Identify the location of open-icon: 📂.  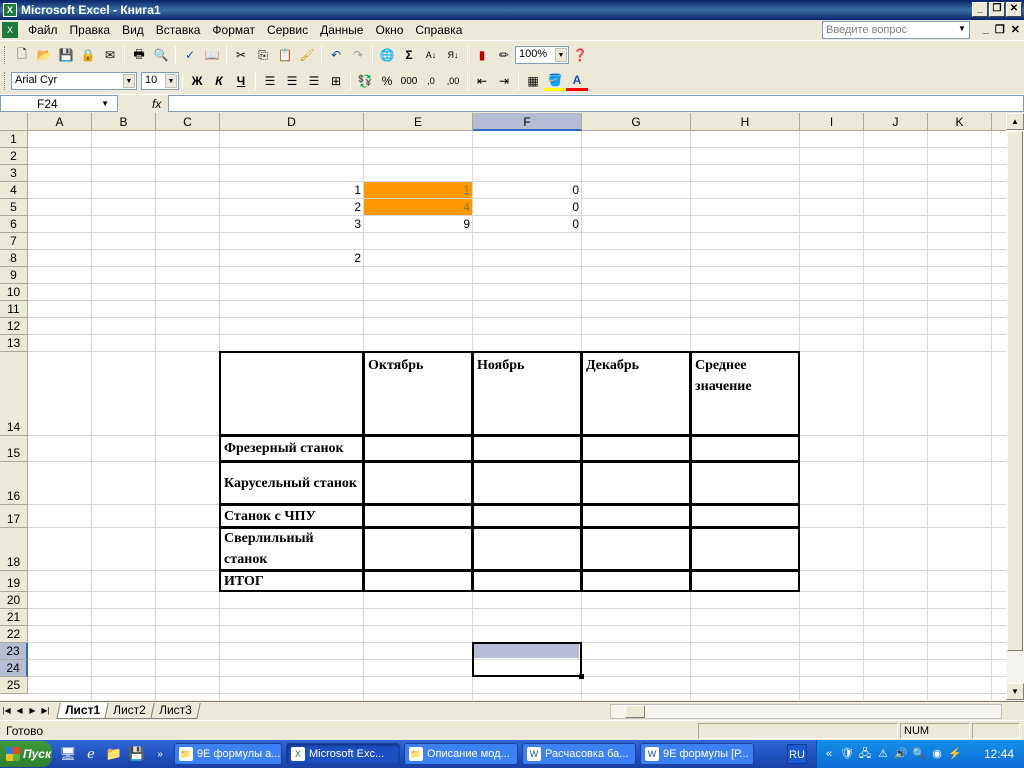
(44, 55).